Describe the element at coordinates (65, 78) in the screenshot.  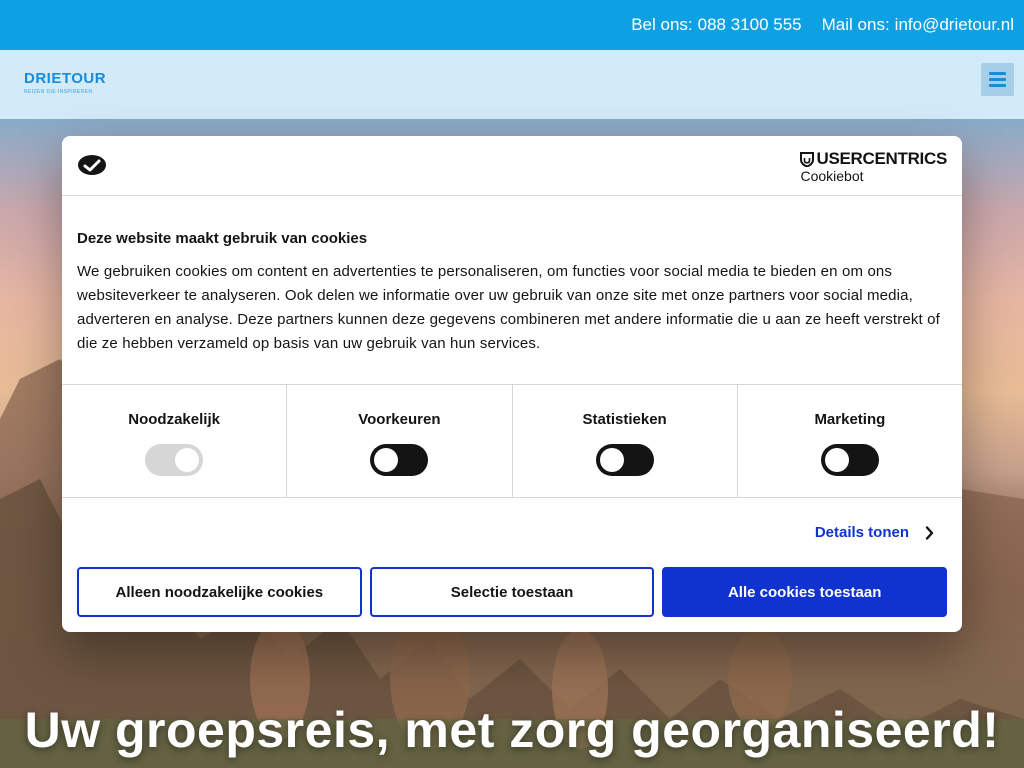
I see `logo-name: DRIETOUR` at that location.